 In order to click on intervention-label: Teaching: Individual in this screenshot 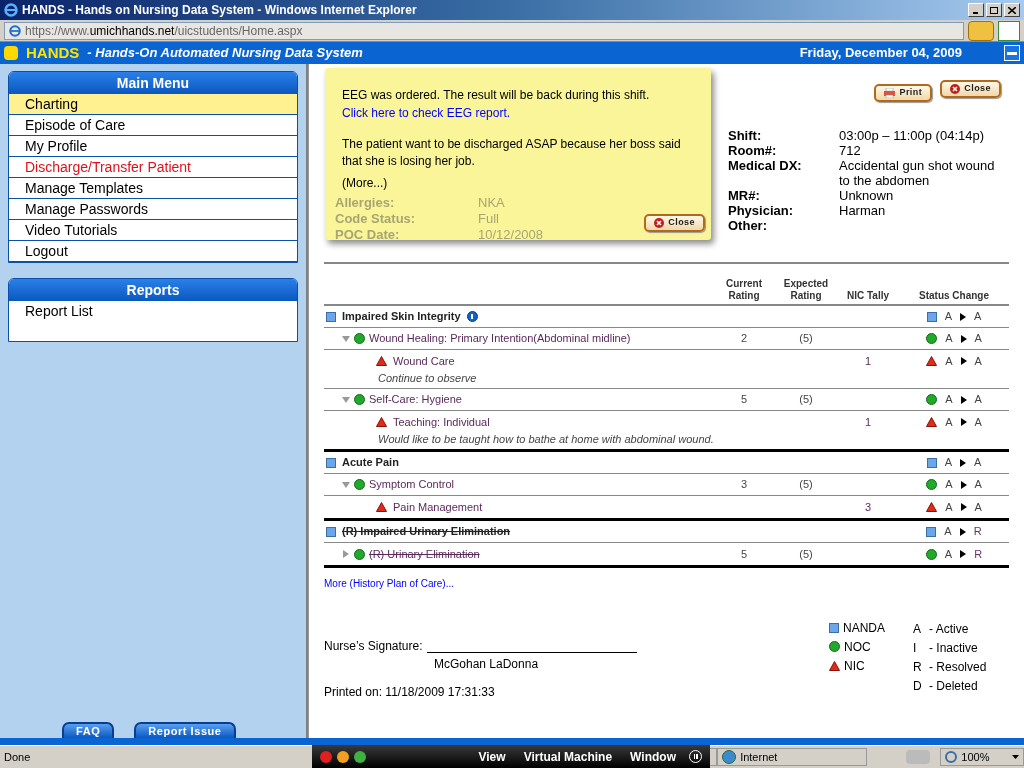, I will do `click(441, 422)`.